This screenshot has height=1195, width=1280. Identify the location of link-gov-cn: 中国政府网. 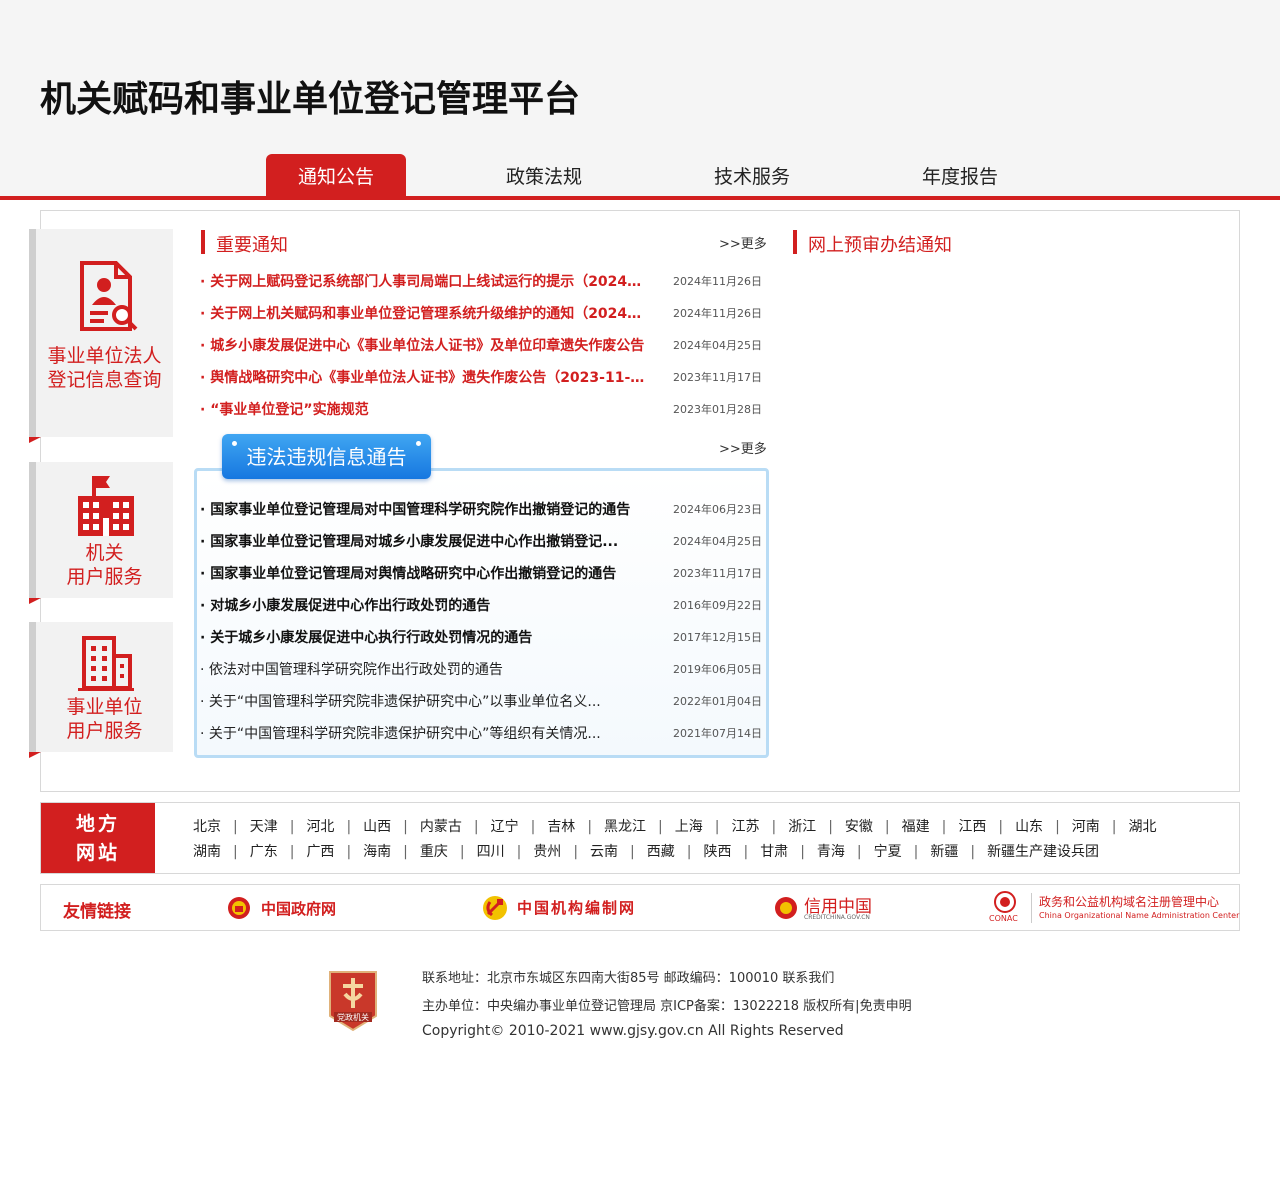
(292, 908).